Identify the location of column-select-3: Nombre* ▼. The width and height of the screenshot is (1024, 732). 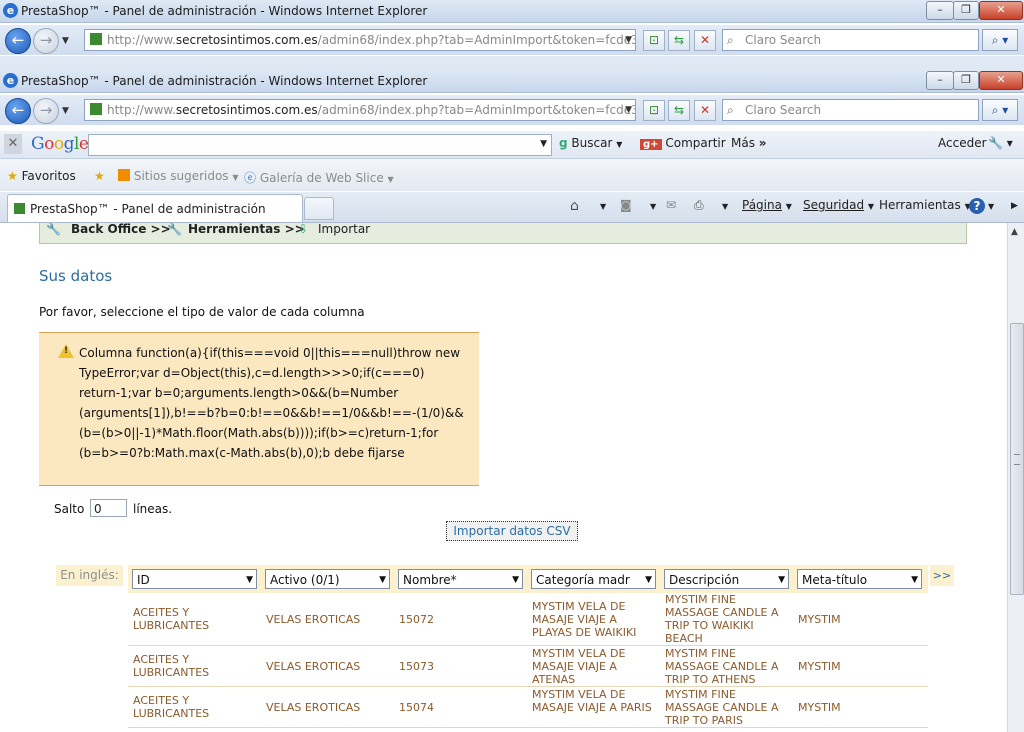
(460, 579).